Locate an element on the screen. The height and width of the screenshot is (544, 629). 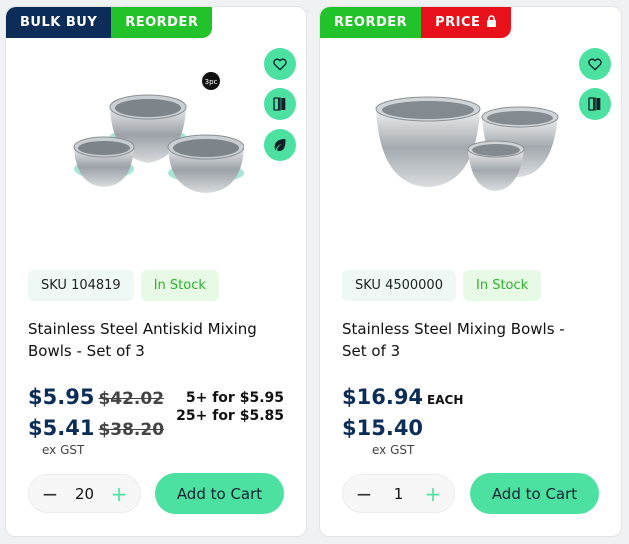
reorder-badge-label: REORDER is located at coordinates (371, 22).